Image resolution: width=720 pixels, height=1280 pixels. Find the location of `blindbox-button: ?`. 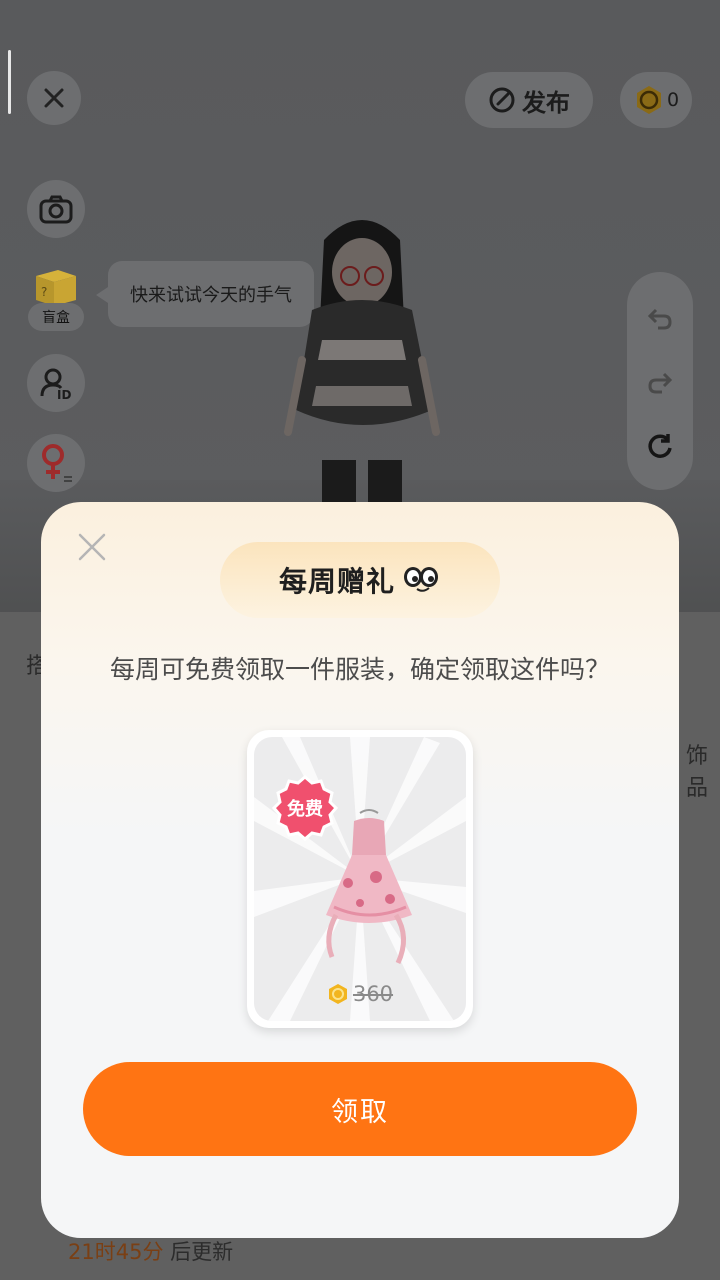

blindbox-button: ? is located at coordinates (55, 285).